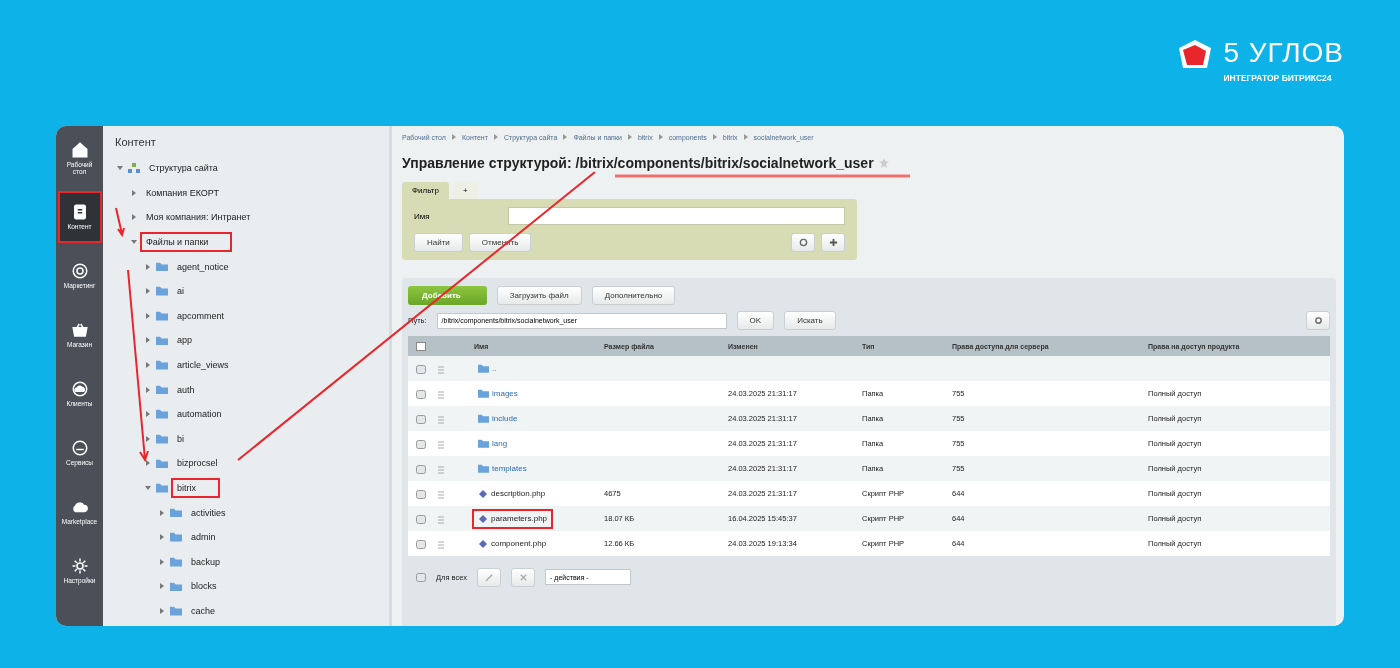 This screenshot has height=668, width=1400. I want to click on upload-button: Загрузить файл, so click(539, 295).